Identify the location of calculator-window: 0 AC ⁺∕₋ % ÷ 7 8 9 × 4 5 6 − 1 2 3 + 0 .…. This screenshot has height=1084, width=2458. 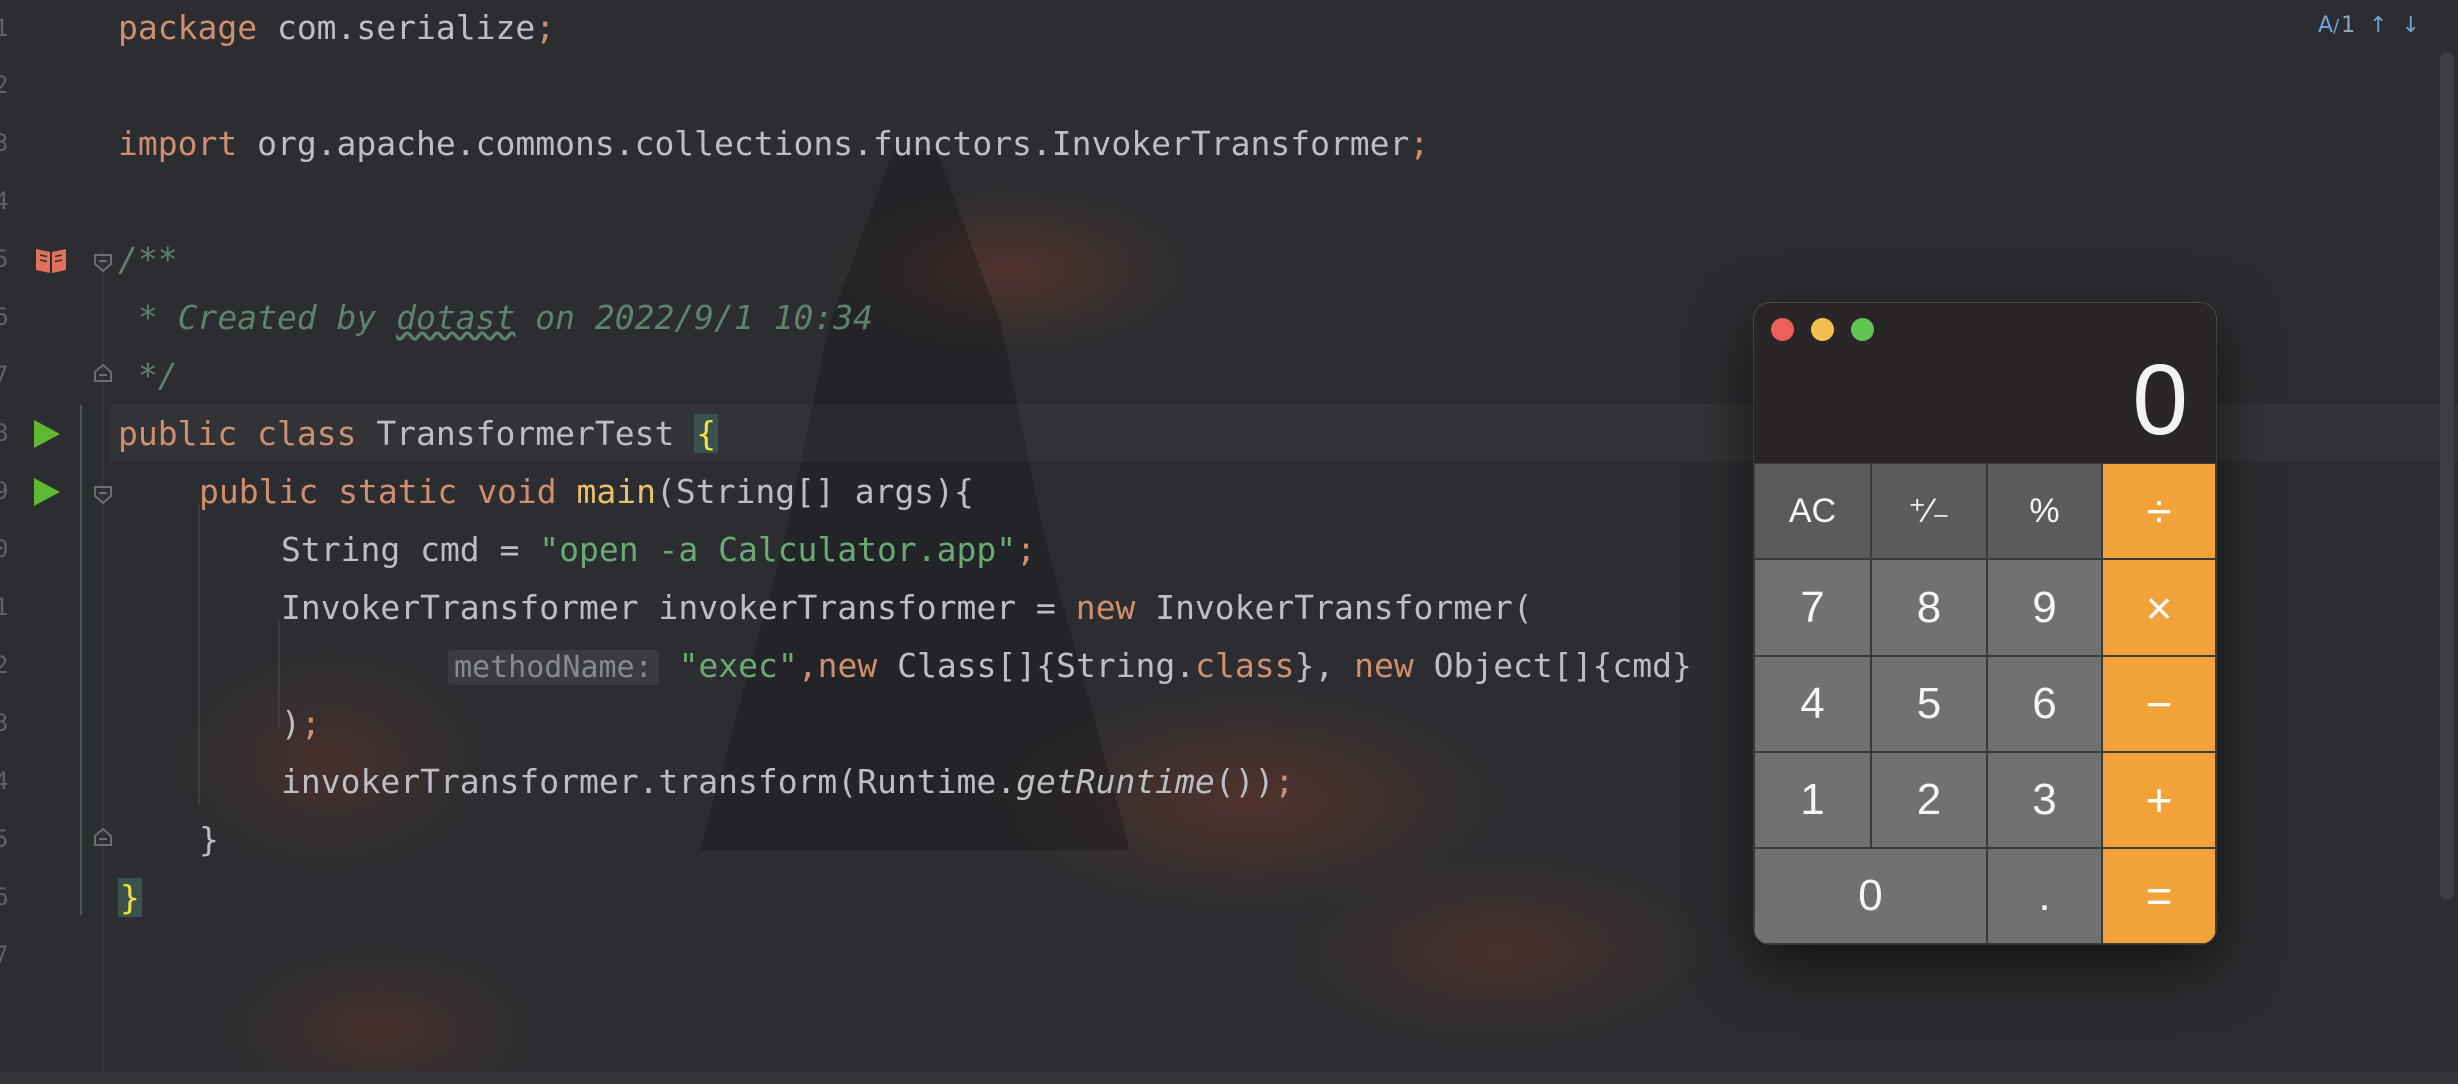
(1985, 623).